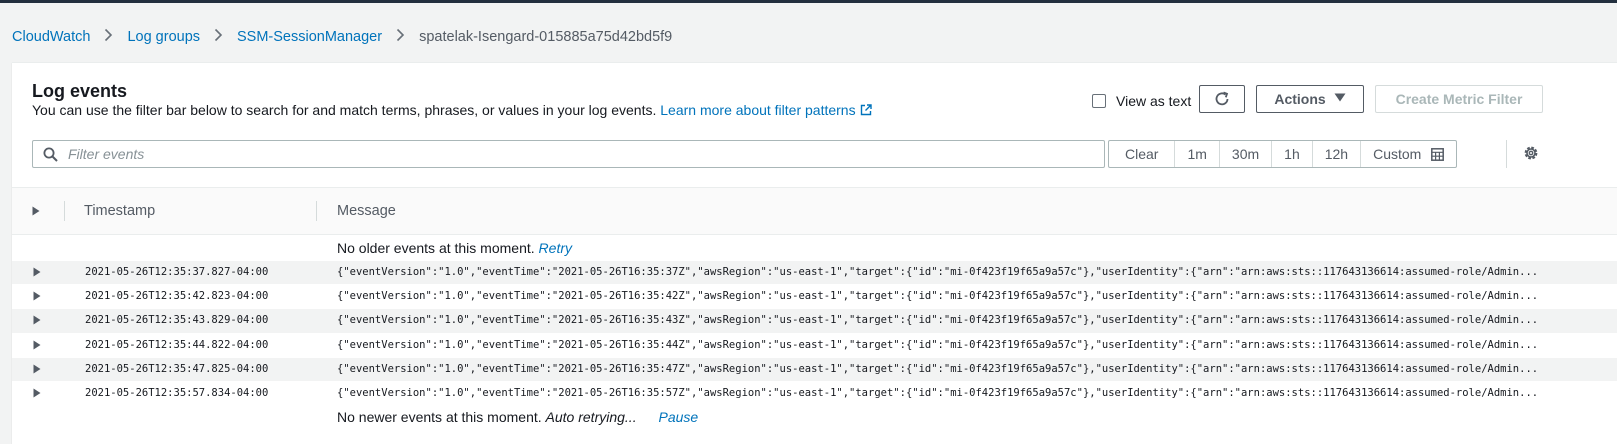  Describe the element at coordinates (1244, 154) in the screenshot. I see `time-30m-button: 30m` at that location.